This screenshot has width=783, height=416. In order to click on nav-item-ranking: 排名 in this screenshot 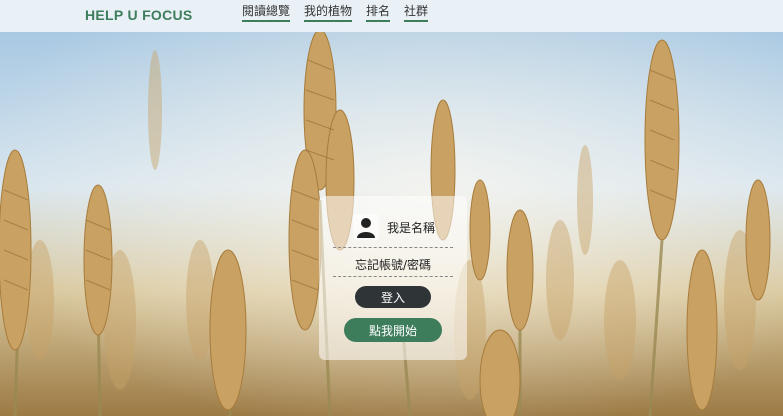, I will do `click(378, 13)`.